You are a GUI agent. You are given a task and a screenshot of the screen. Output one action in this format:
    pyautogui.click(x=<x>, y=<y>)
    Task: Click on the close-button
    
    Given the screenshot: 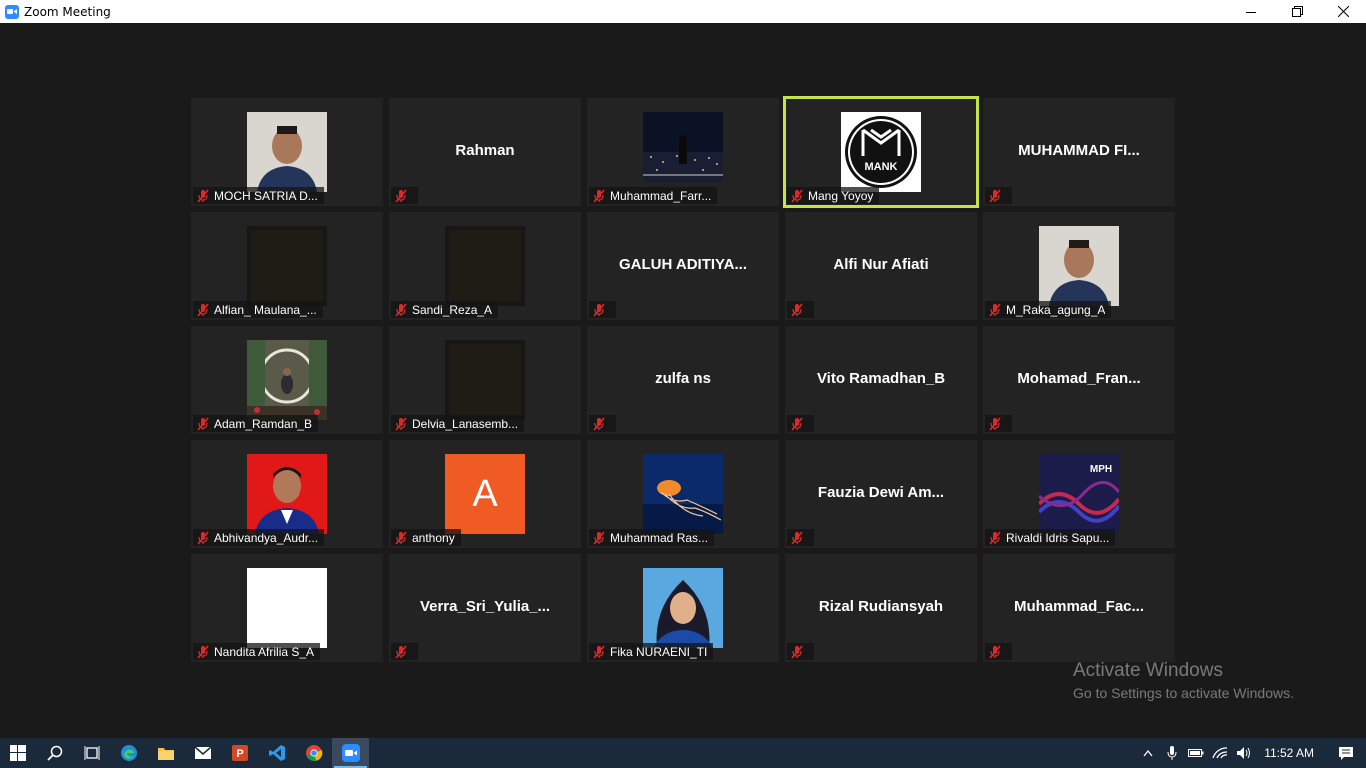 What is the action you would take?
    pyautogui.click(x=1343, y=11)
    